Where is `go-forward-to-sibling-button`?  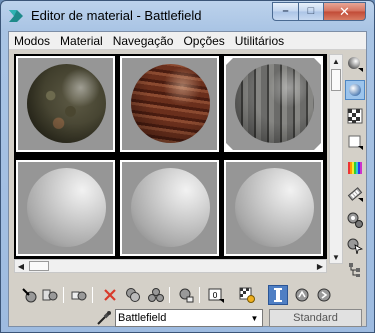
go-forward-to-sibling-button is located at coordinates (324, 295).